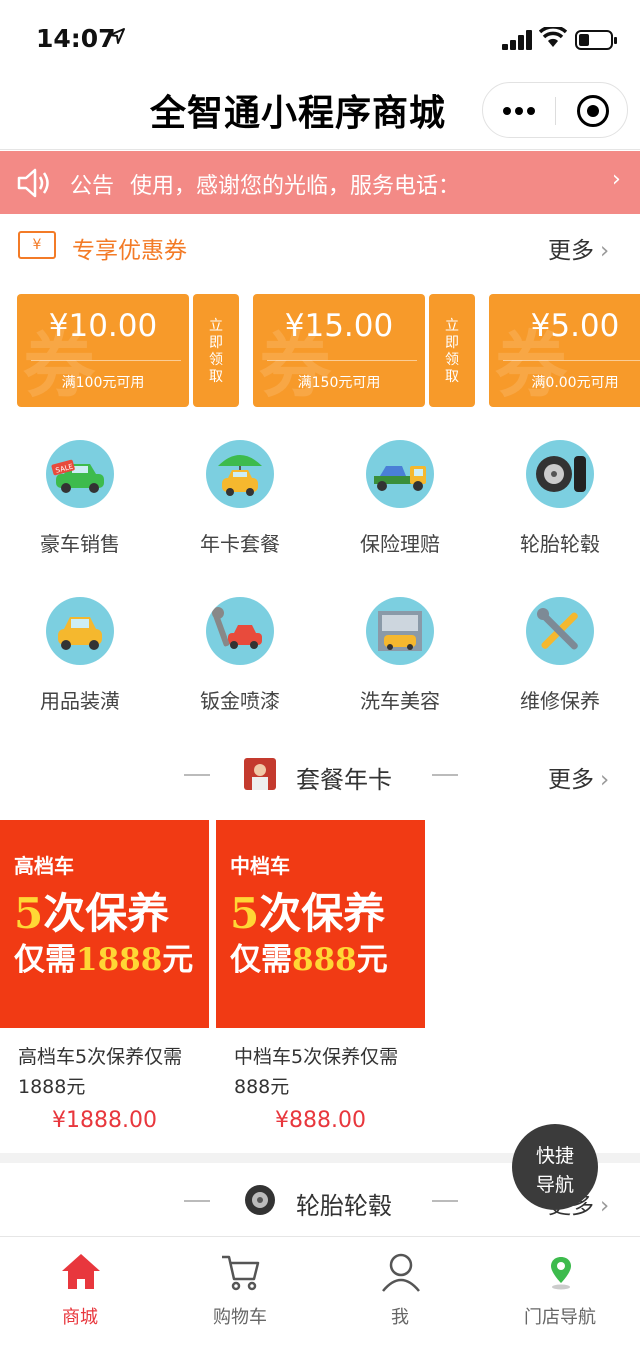  I want to click on coupon-body: 券 ¥10.00 满100元可用, so click(103, 350).